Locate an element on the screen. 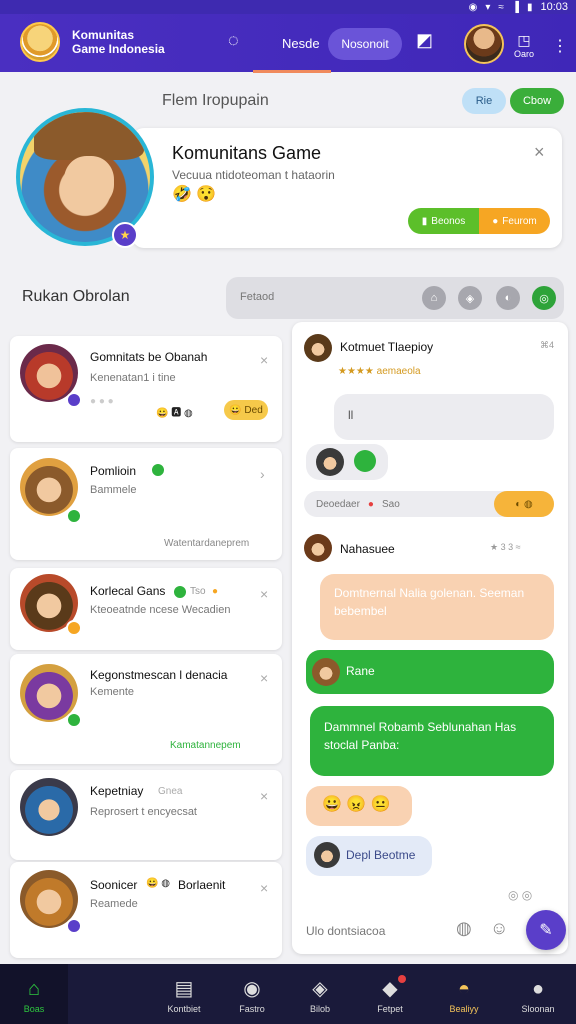 Image resolution: width=576 pixels, height=1024 pixels. bottom-nav-content: ▤ Kontbiet is located at coordinates (184, 995).